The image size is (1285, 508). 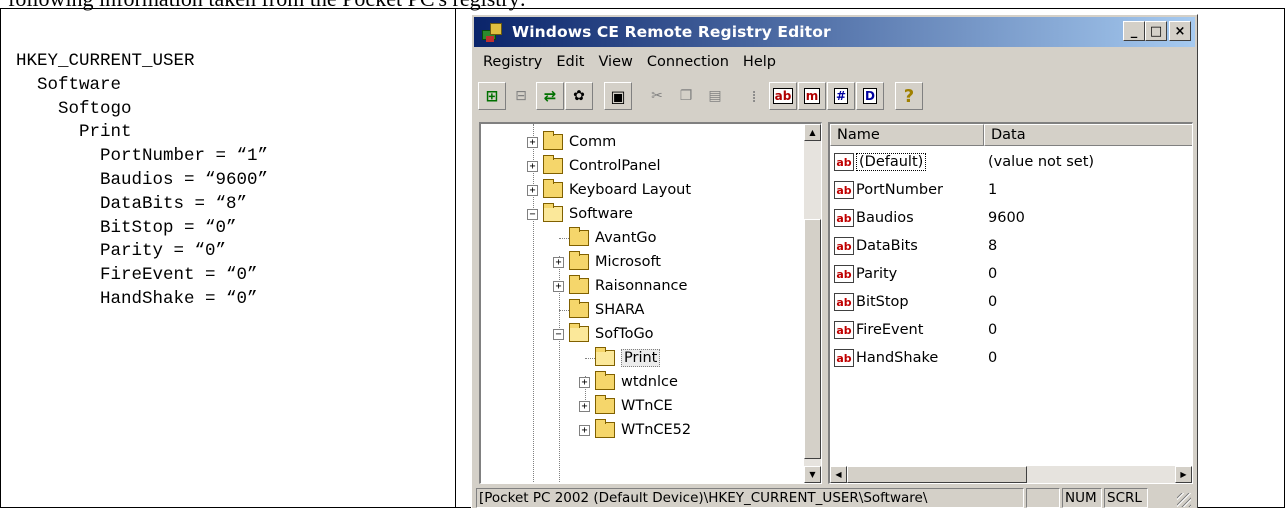 I want to click on tree-vertical-scrollbar: ▲ ▼, so click(x=812, y=303).